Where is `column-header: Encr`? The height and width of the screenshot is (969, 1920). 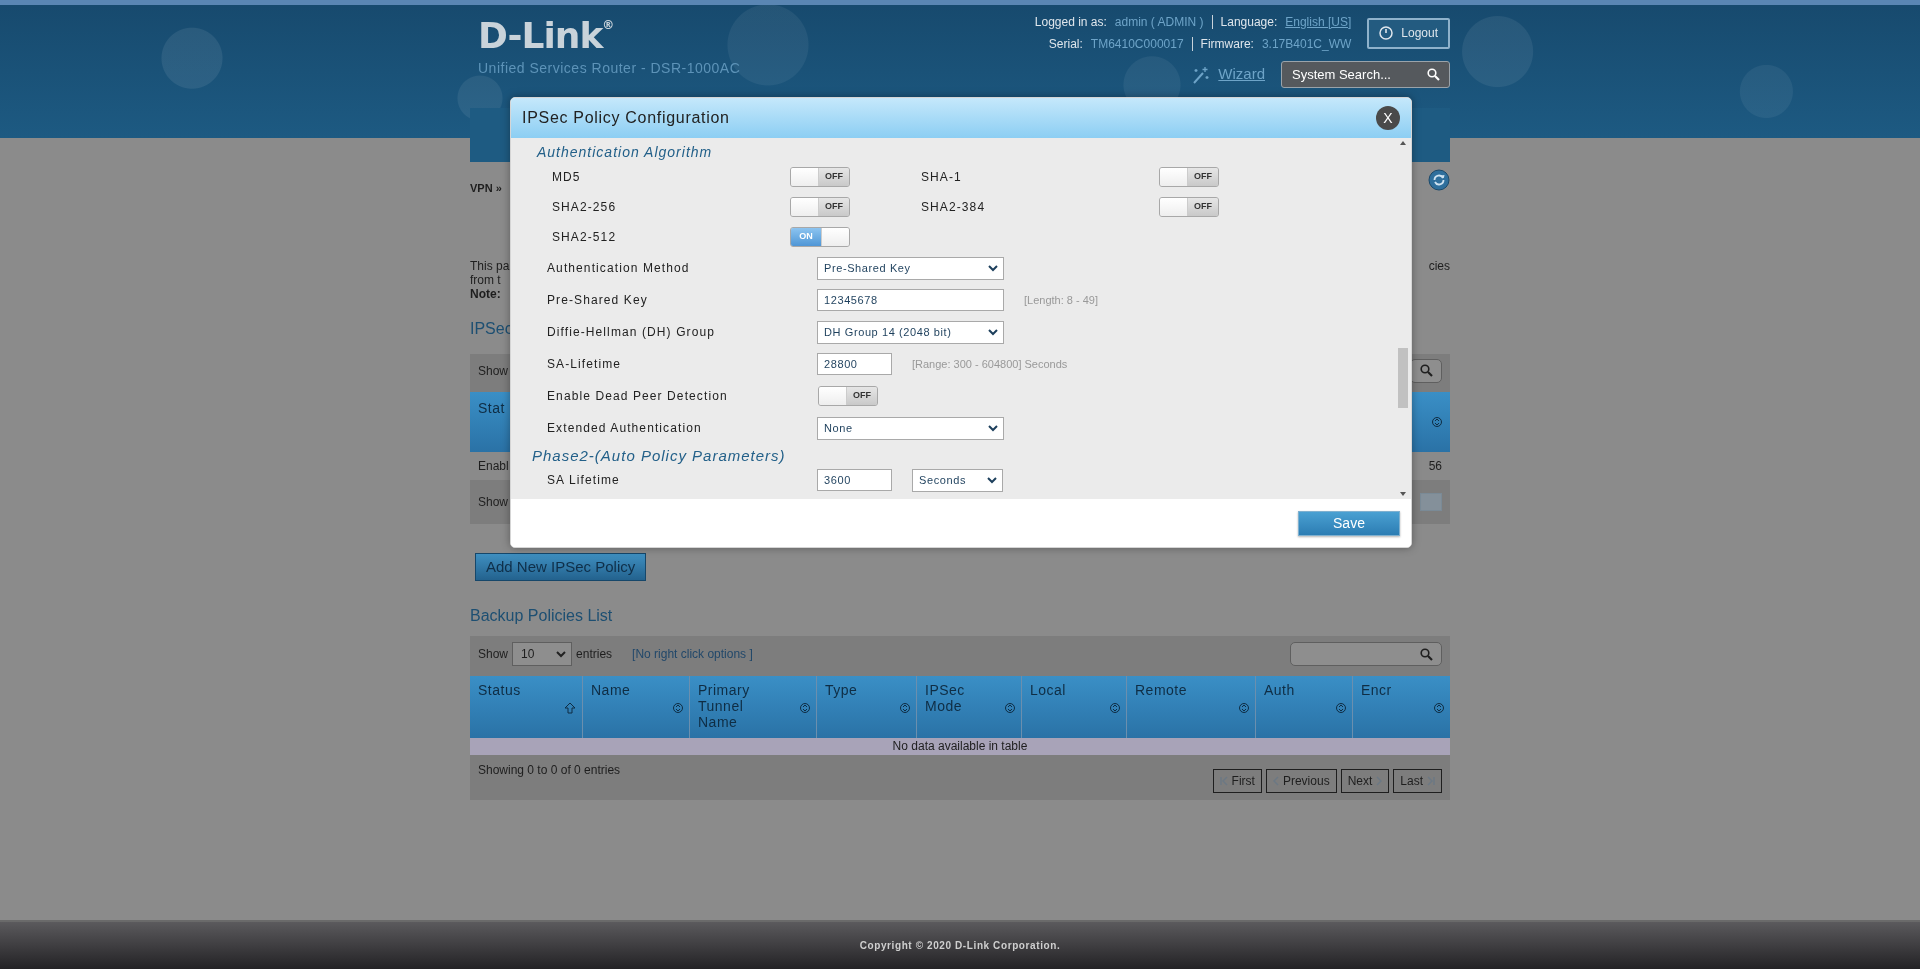 column-header: Encr is located at coordinates (1401, 707).